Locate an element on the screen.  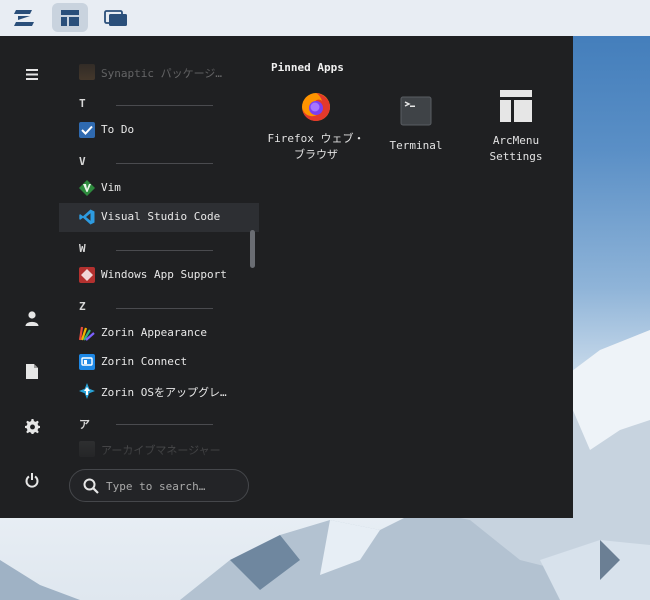
hamburger-menu-button is located at coordinates (32, 74).